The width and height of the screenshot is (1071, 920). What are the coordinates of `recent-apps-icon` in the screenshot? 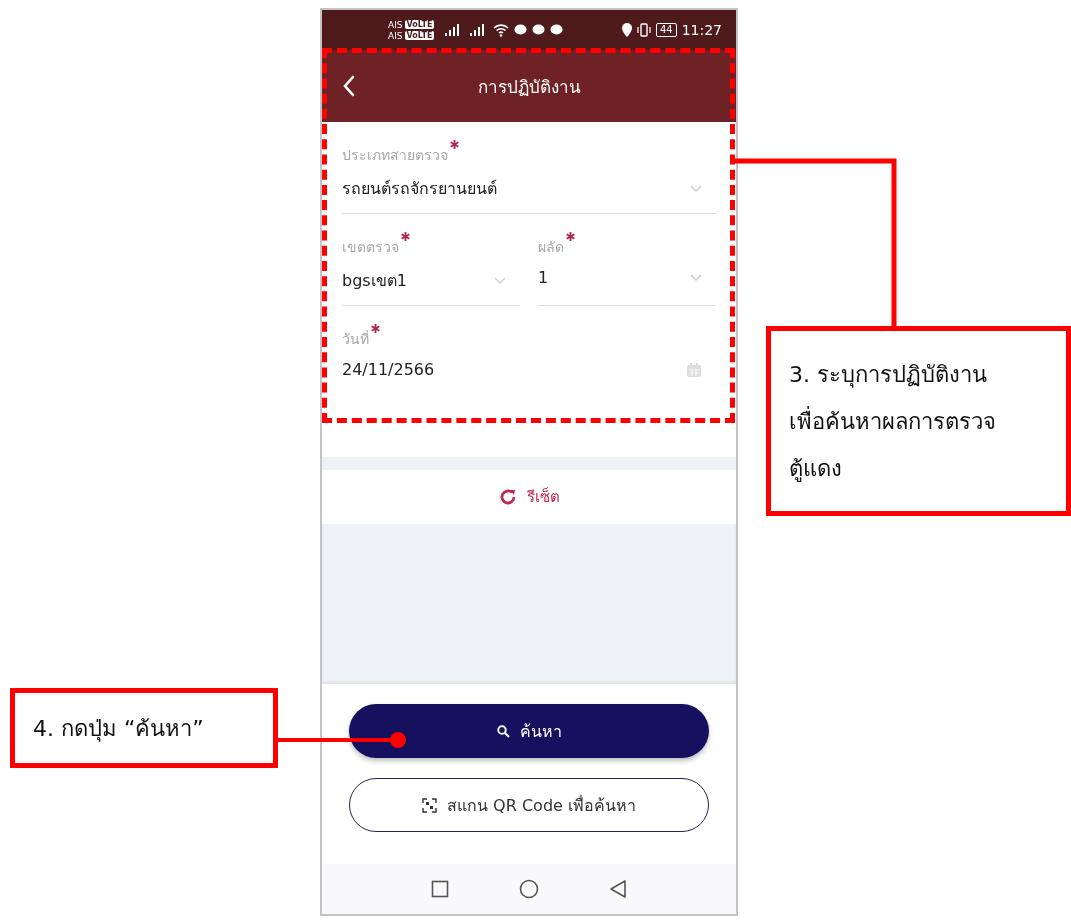 It's located at (440, 889).